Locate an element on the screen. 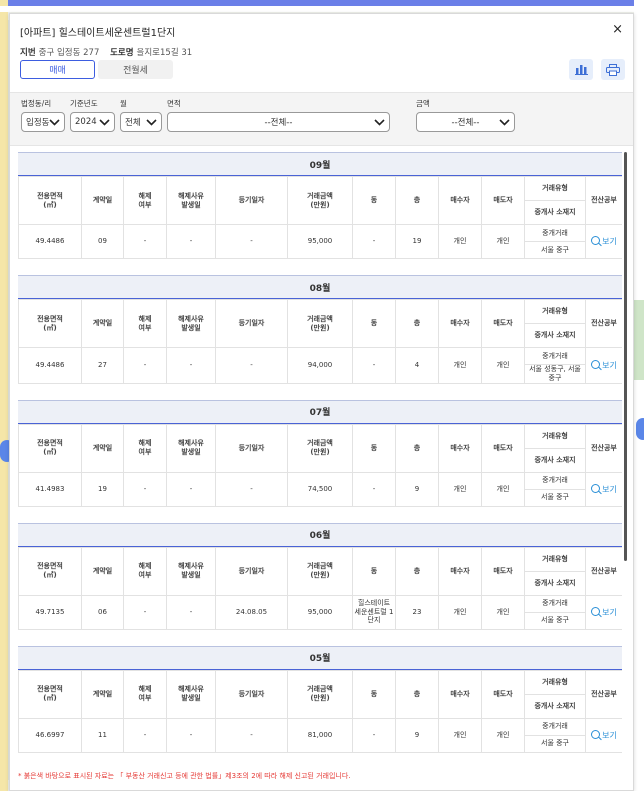  cell-area: 49.4486 is located at coordinates (50, 241).